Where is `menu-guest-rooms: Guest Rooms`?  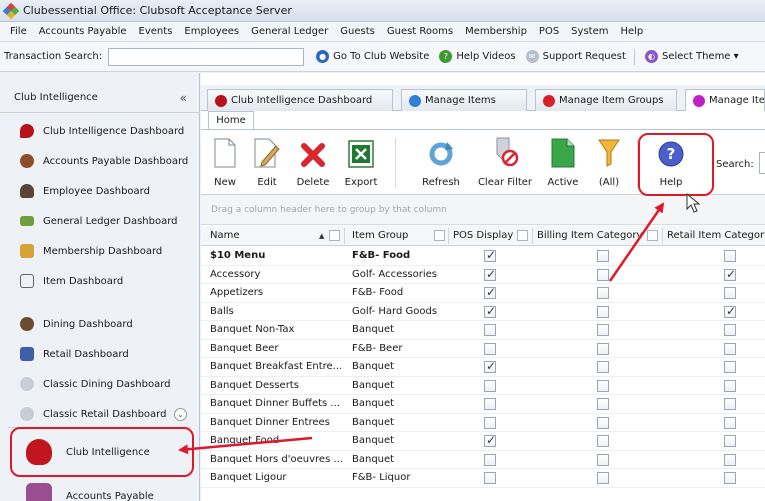
menu-guest-rooms: Guest Rooms is located at coordinates (420, 32).